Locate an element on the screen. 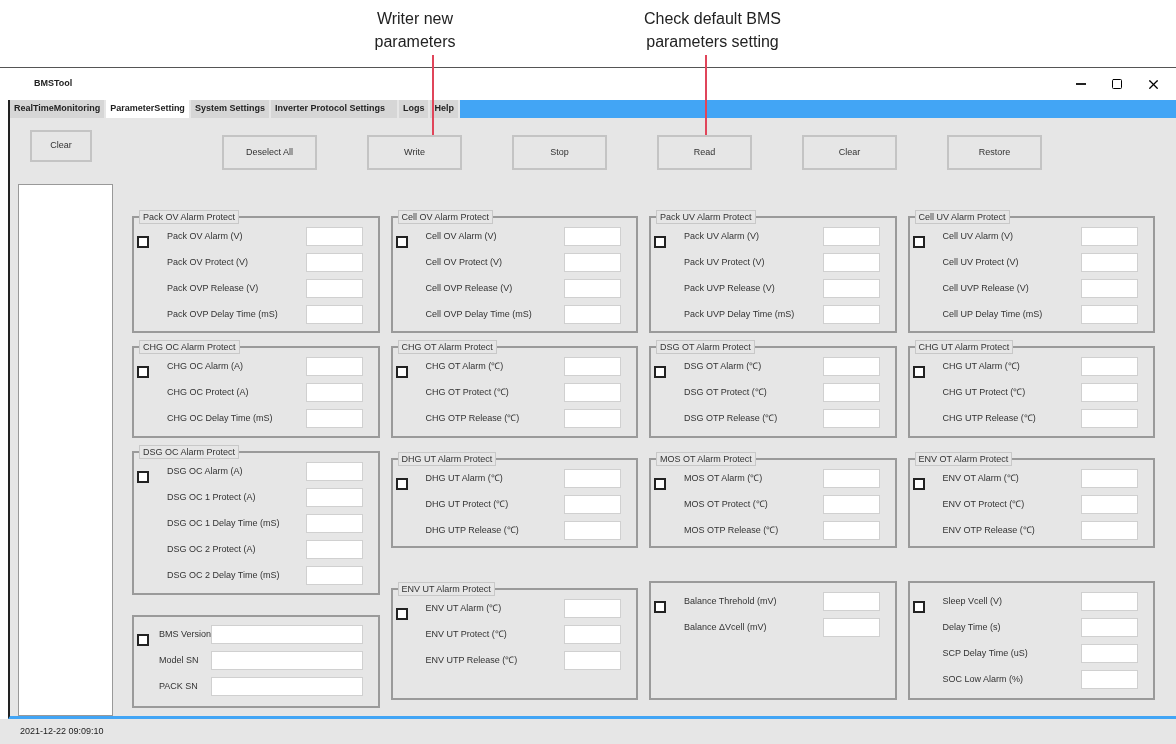 Image resolution: width=1176 pixels, height=744 pixels. field-label: Cell OV Alarm (V) is located at coordinates (460, 236).